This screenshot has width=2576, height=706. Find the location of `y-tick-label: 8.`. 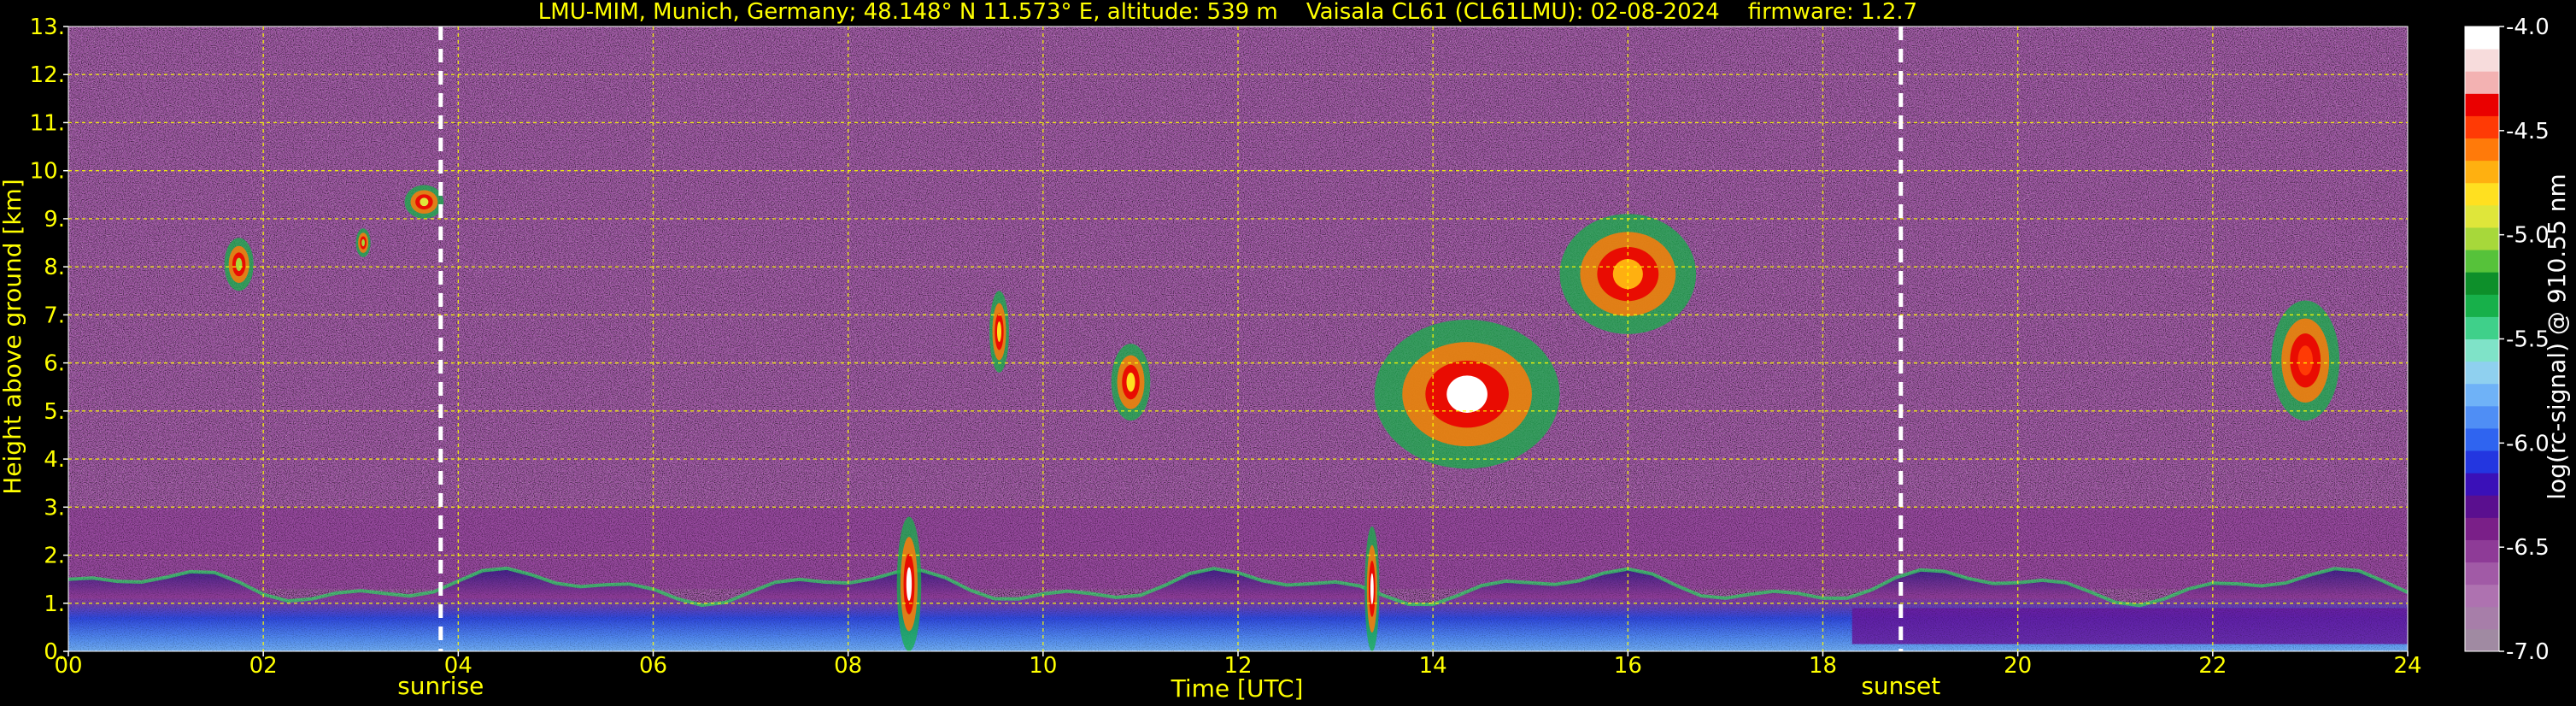

y-tick-label: 8. is located at coordinates (54, 267).